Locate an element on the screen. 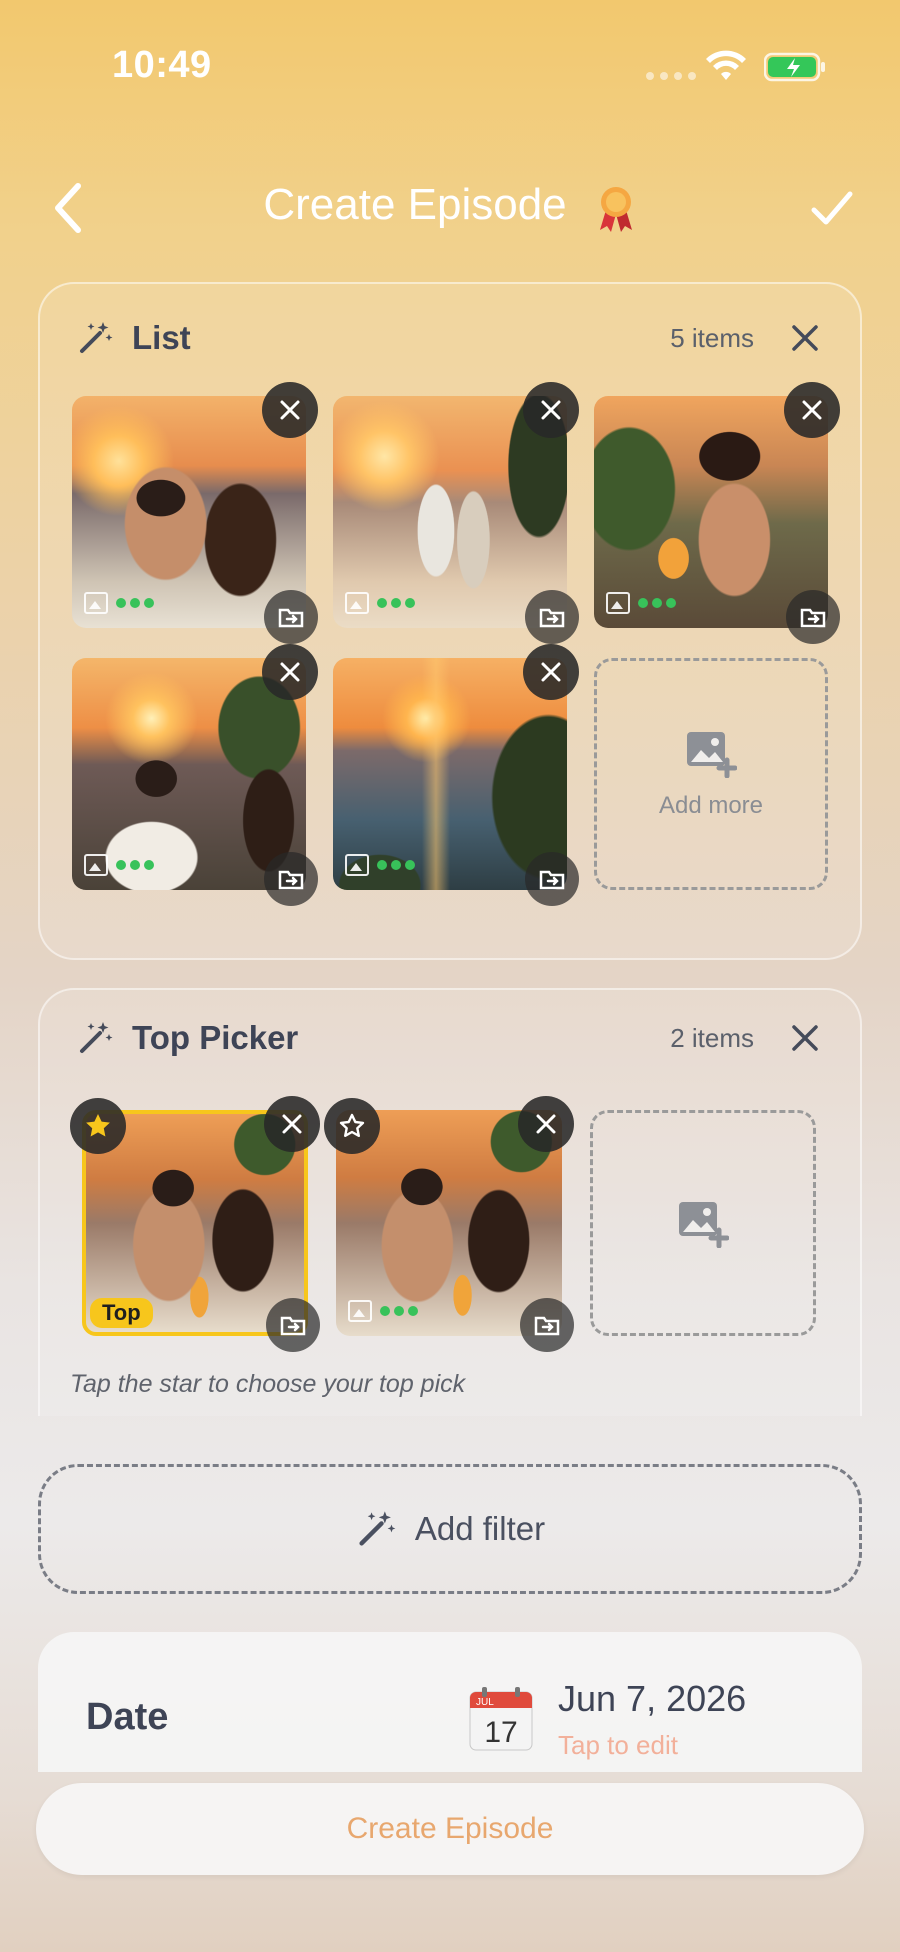  top-pick-photo-tile: Top is located at coordinates (195, 1224).